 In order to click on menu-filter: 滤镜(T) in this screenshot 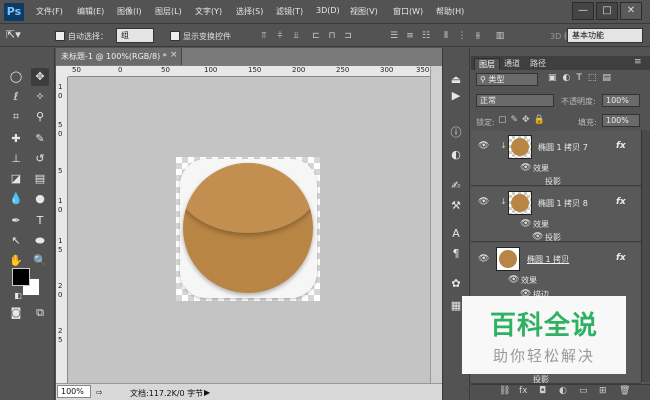, I will do `click(289, 11)`.